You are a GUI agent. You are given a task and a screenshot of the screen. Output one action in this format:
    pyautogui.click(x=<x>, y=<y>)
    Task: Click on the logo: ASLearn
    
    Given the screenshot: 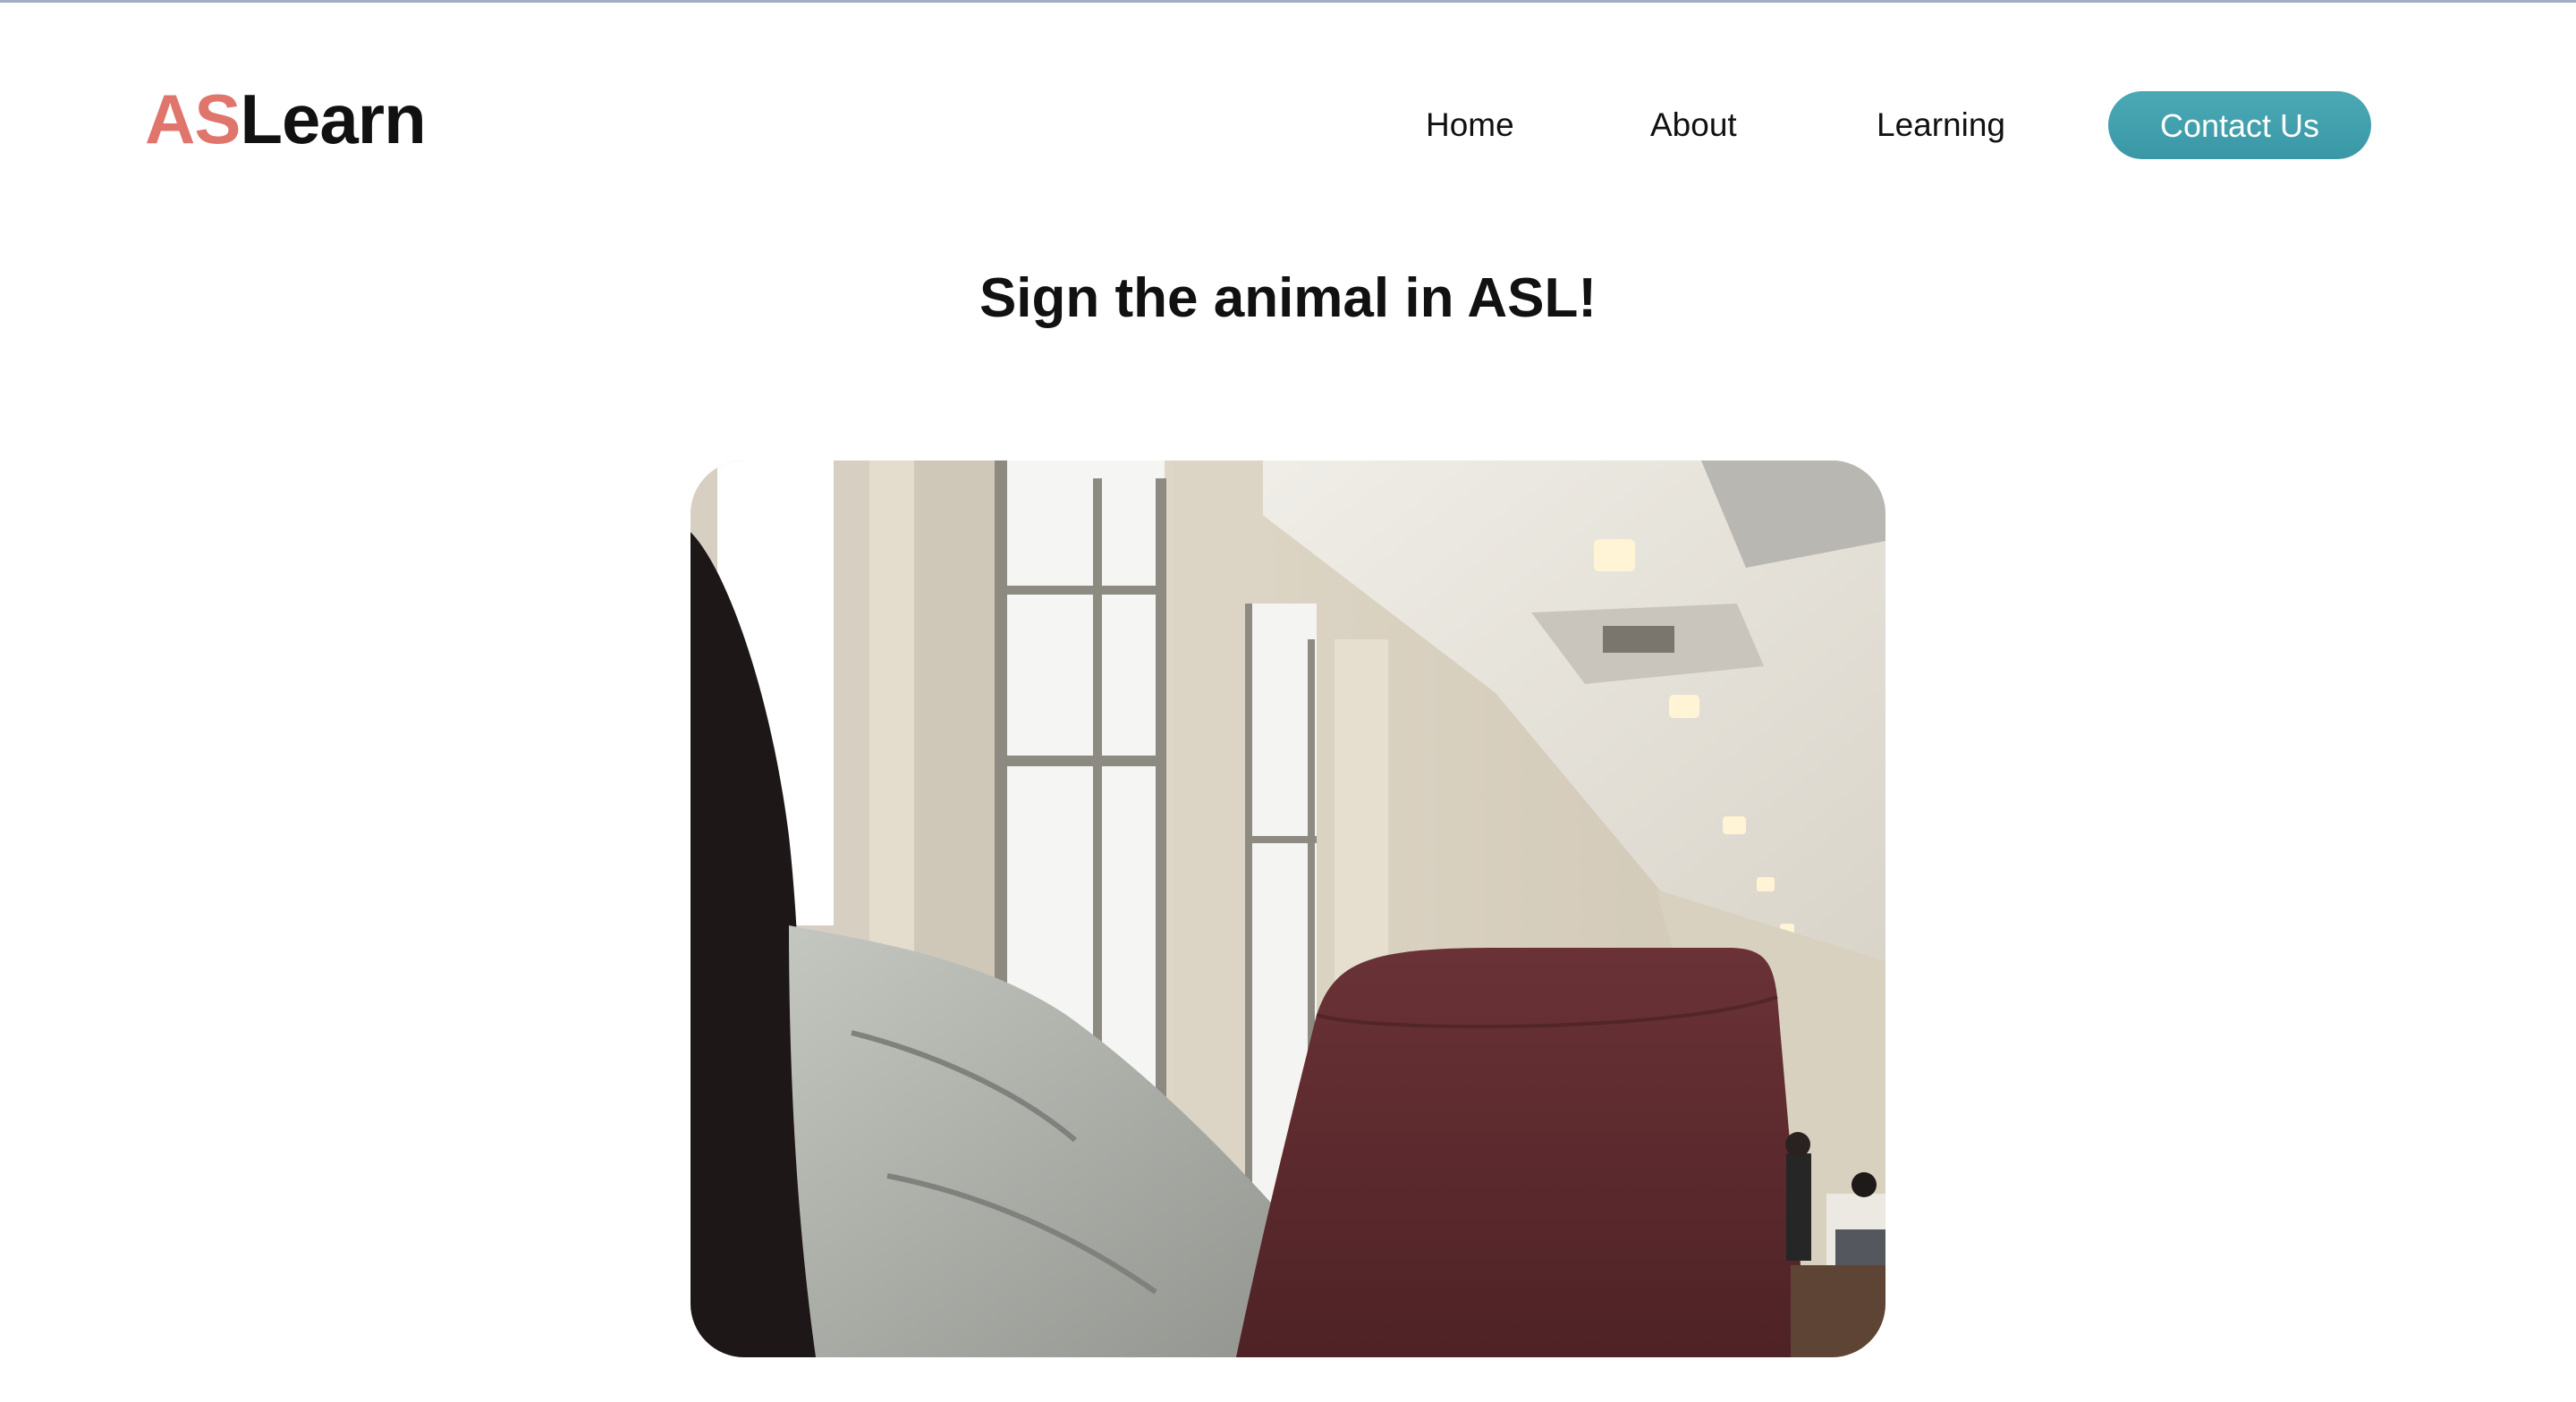 What is the action you would take?
    pyautogui.click(x=286, y=119)
    